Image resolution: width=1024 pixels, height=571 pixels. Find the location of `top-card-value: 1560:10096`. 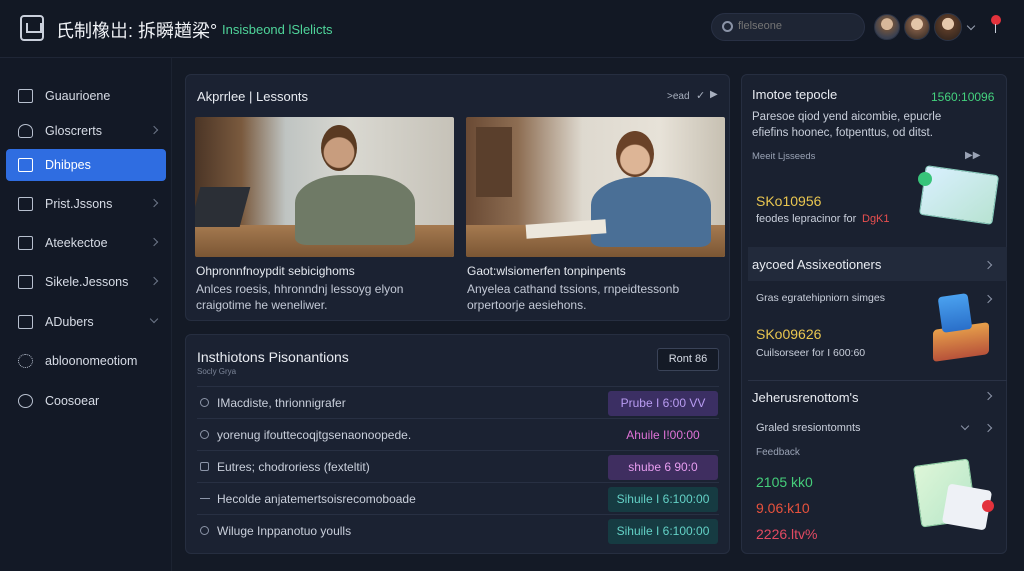

top-card-value: 1560:10096 is located at coordinates (963, 97).